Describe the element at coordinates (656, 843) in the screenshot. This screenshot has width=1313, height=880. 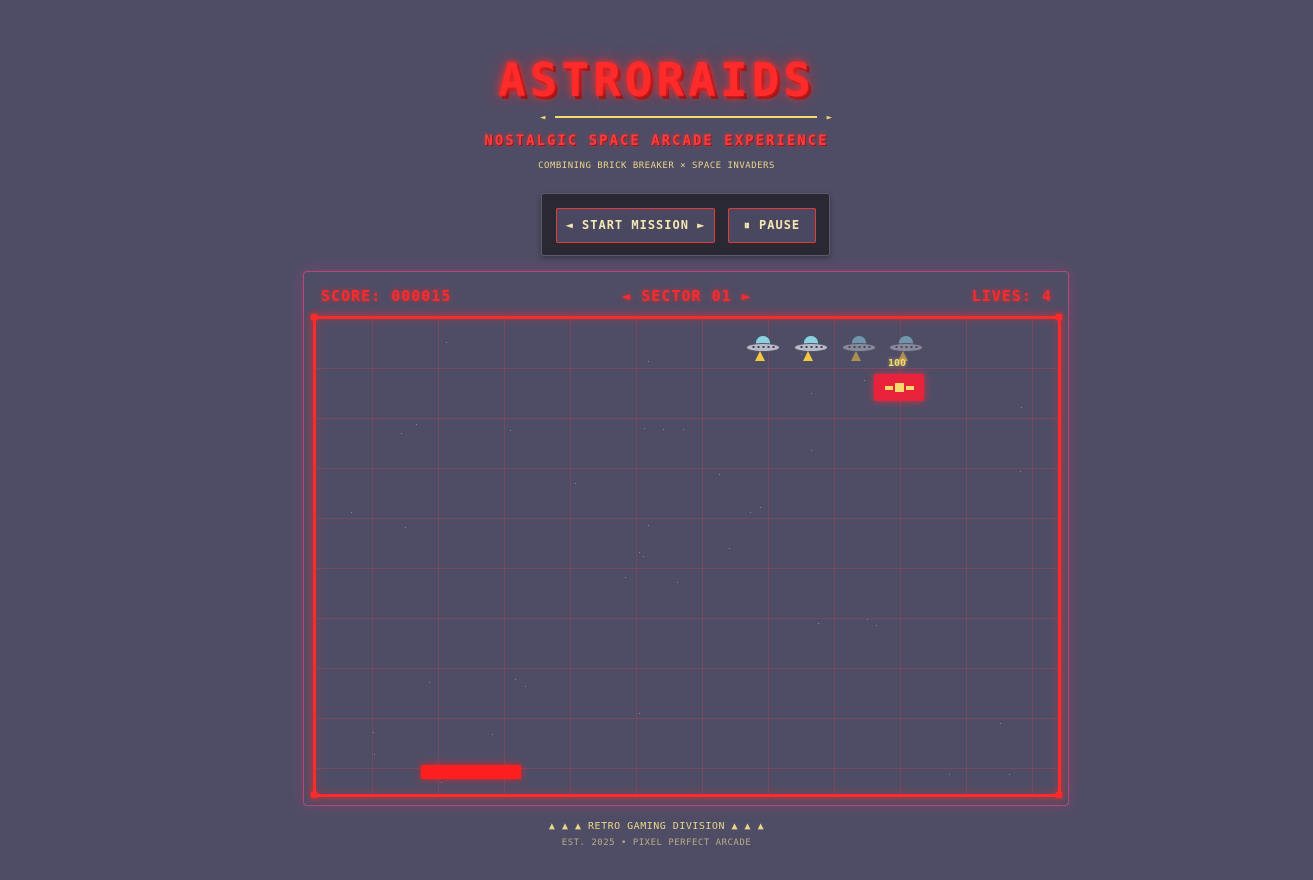
I see `footer-established: EST. 2025 • PIXEL PERFECT ARCADE` at that location.